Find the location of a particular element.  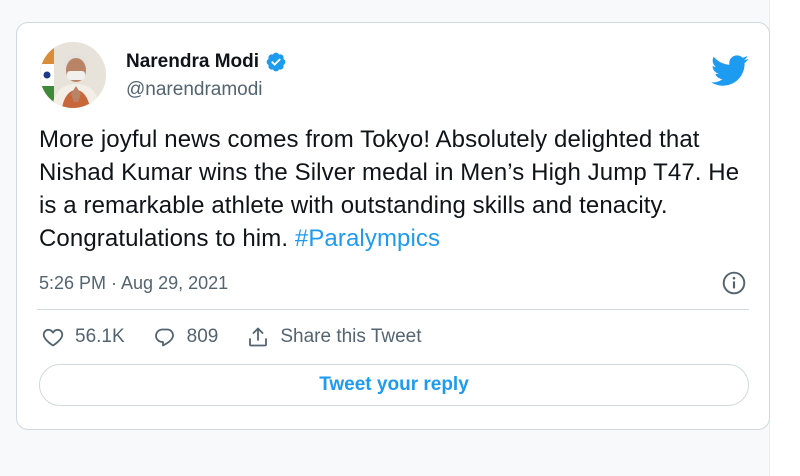

share-label: Share this Tweet is located at coordinates (351, 336).